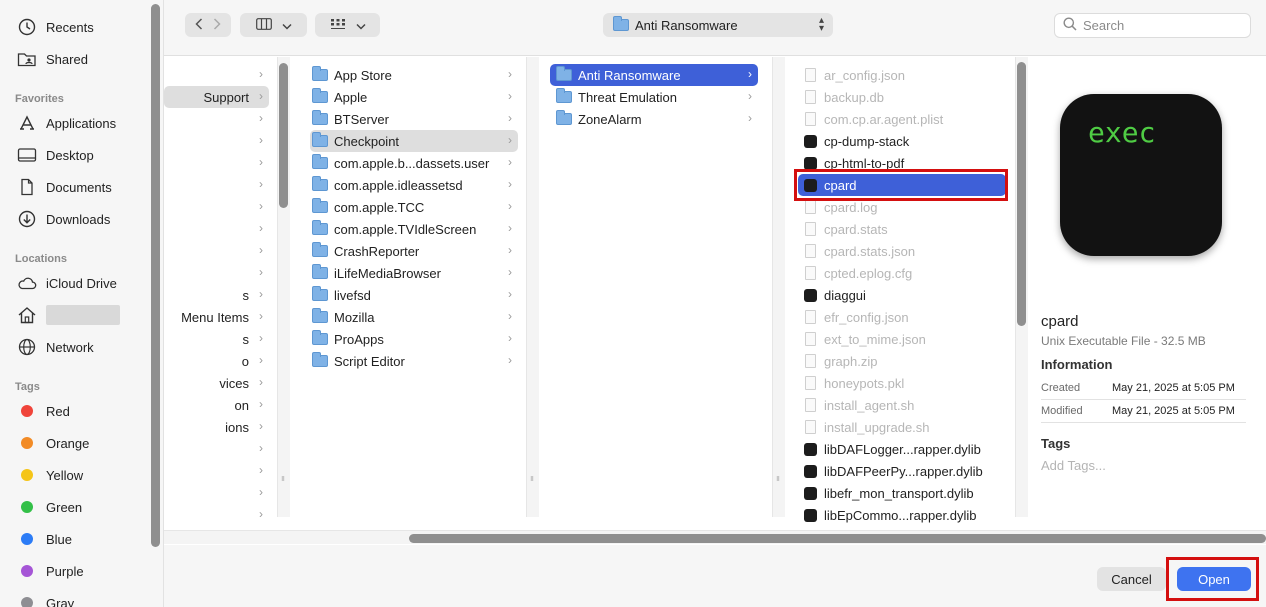 The height and width of the screenshot is (607, 1266). I want to click on sidebar-tag-orange: Orange, so click(52, 443).